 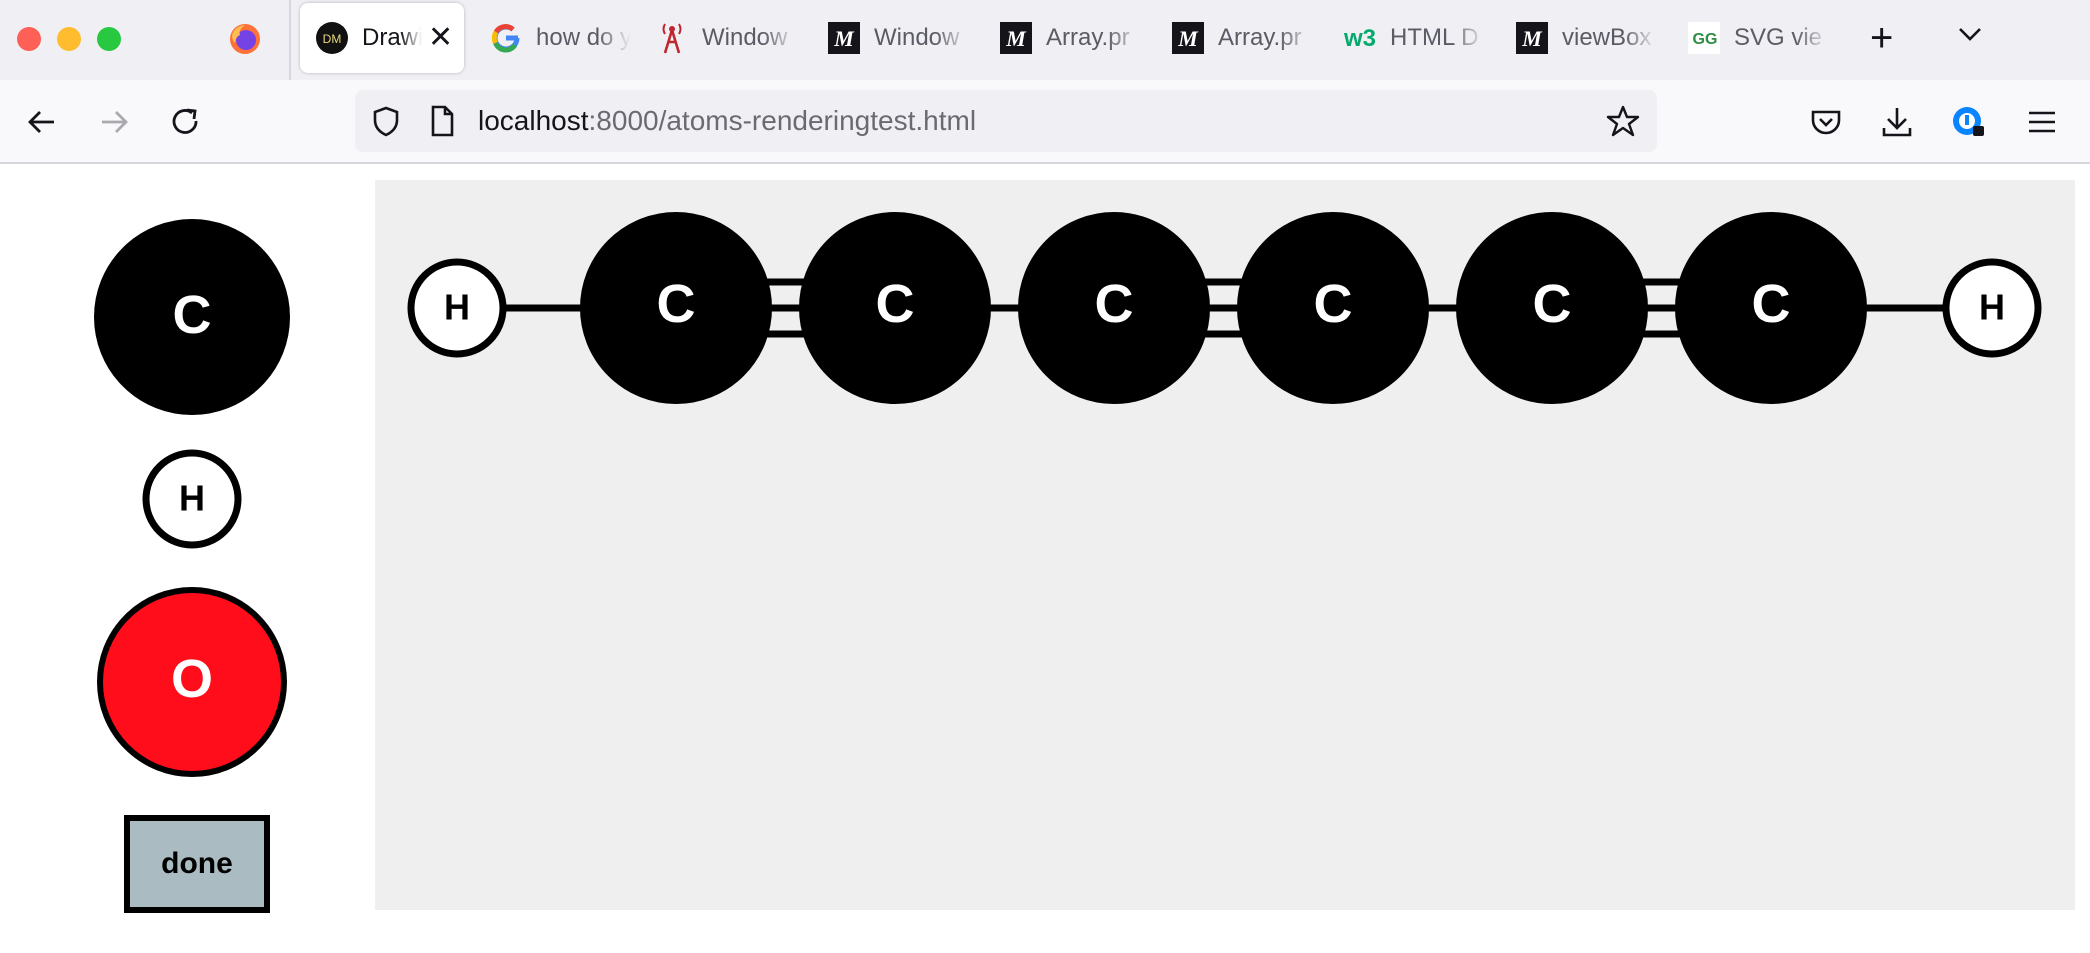 I want to click on back-button, so click(x=42, y=122).